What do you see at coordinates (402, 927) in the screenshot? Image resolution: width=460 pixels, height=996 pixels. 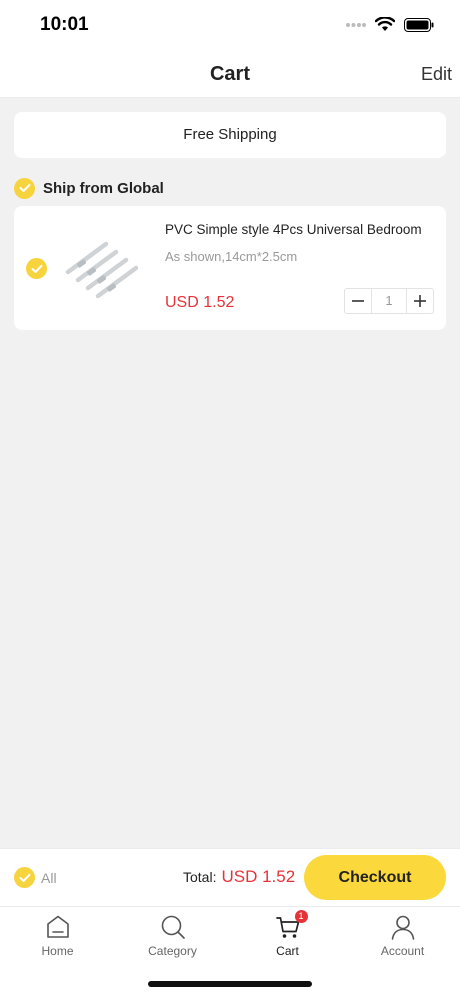 I see `person-icon` at bounding box center [402, 927].